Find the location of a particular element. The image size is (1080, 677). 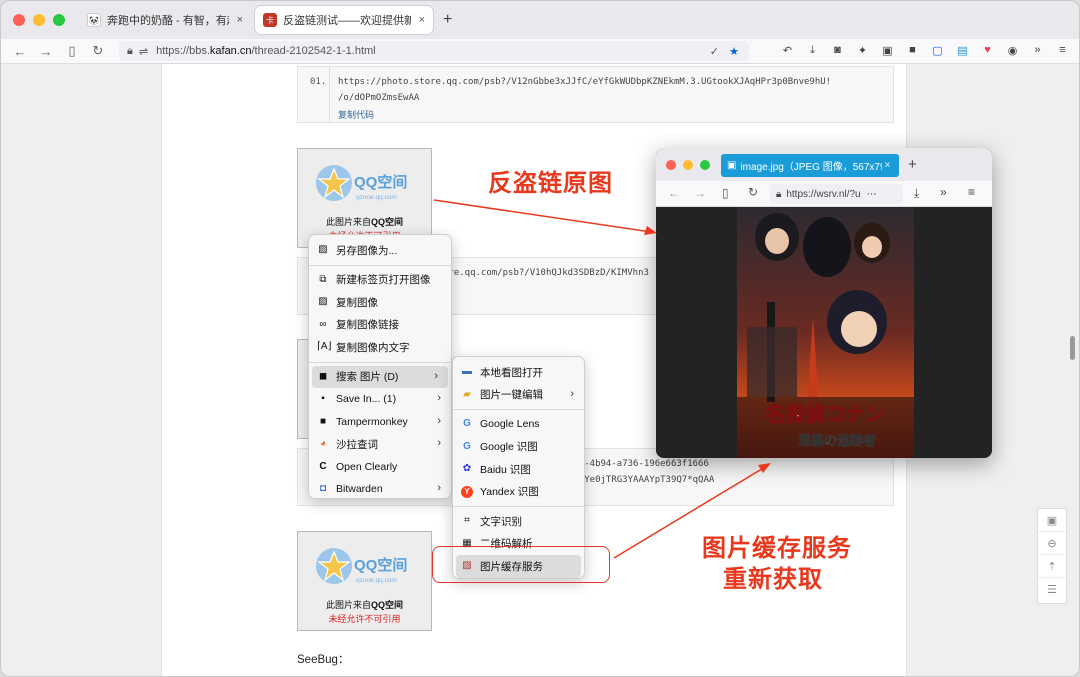

arrow-line is located at coordinates (542, 216).